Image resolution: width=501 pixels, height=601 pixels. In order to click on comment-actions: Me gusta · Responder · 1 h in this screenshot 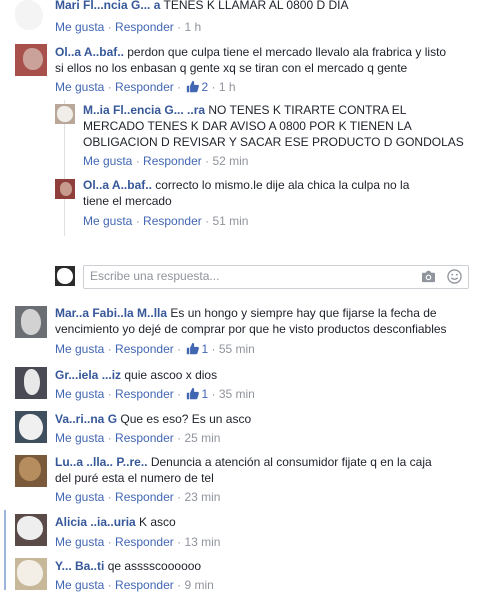, I will do `click(128, 27)`.